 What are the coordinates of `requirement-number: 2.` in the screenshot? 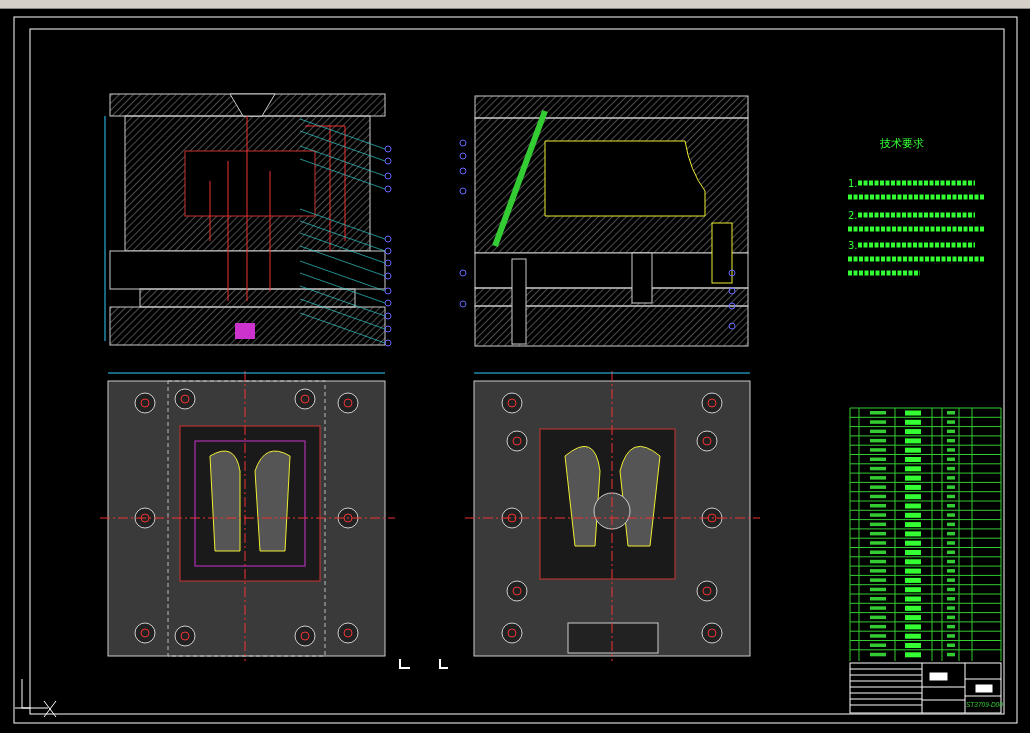 It's located at (853, 215).